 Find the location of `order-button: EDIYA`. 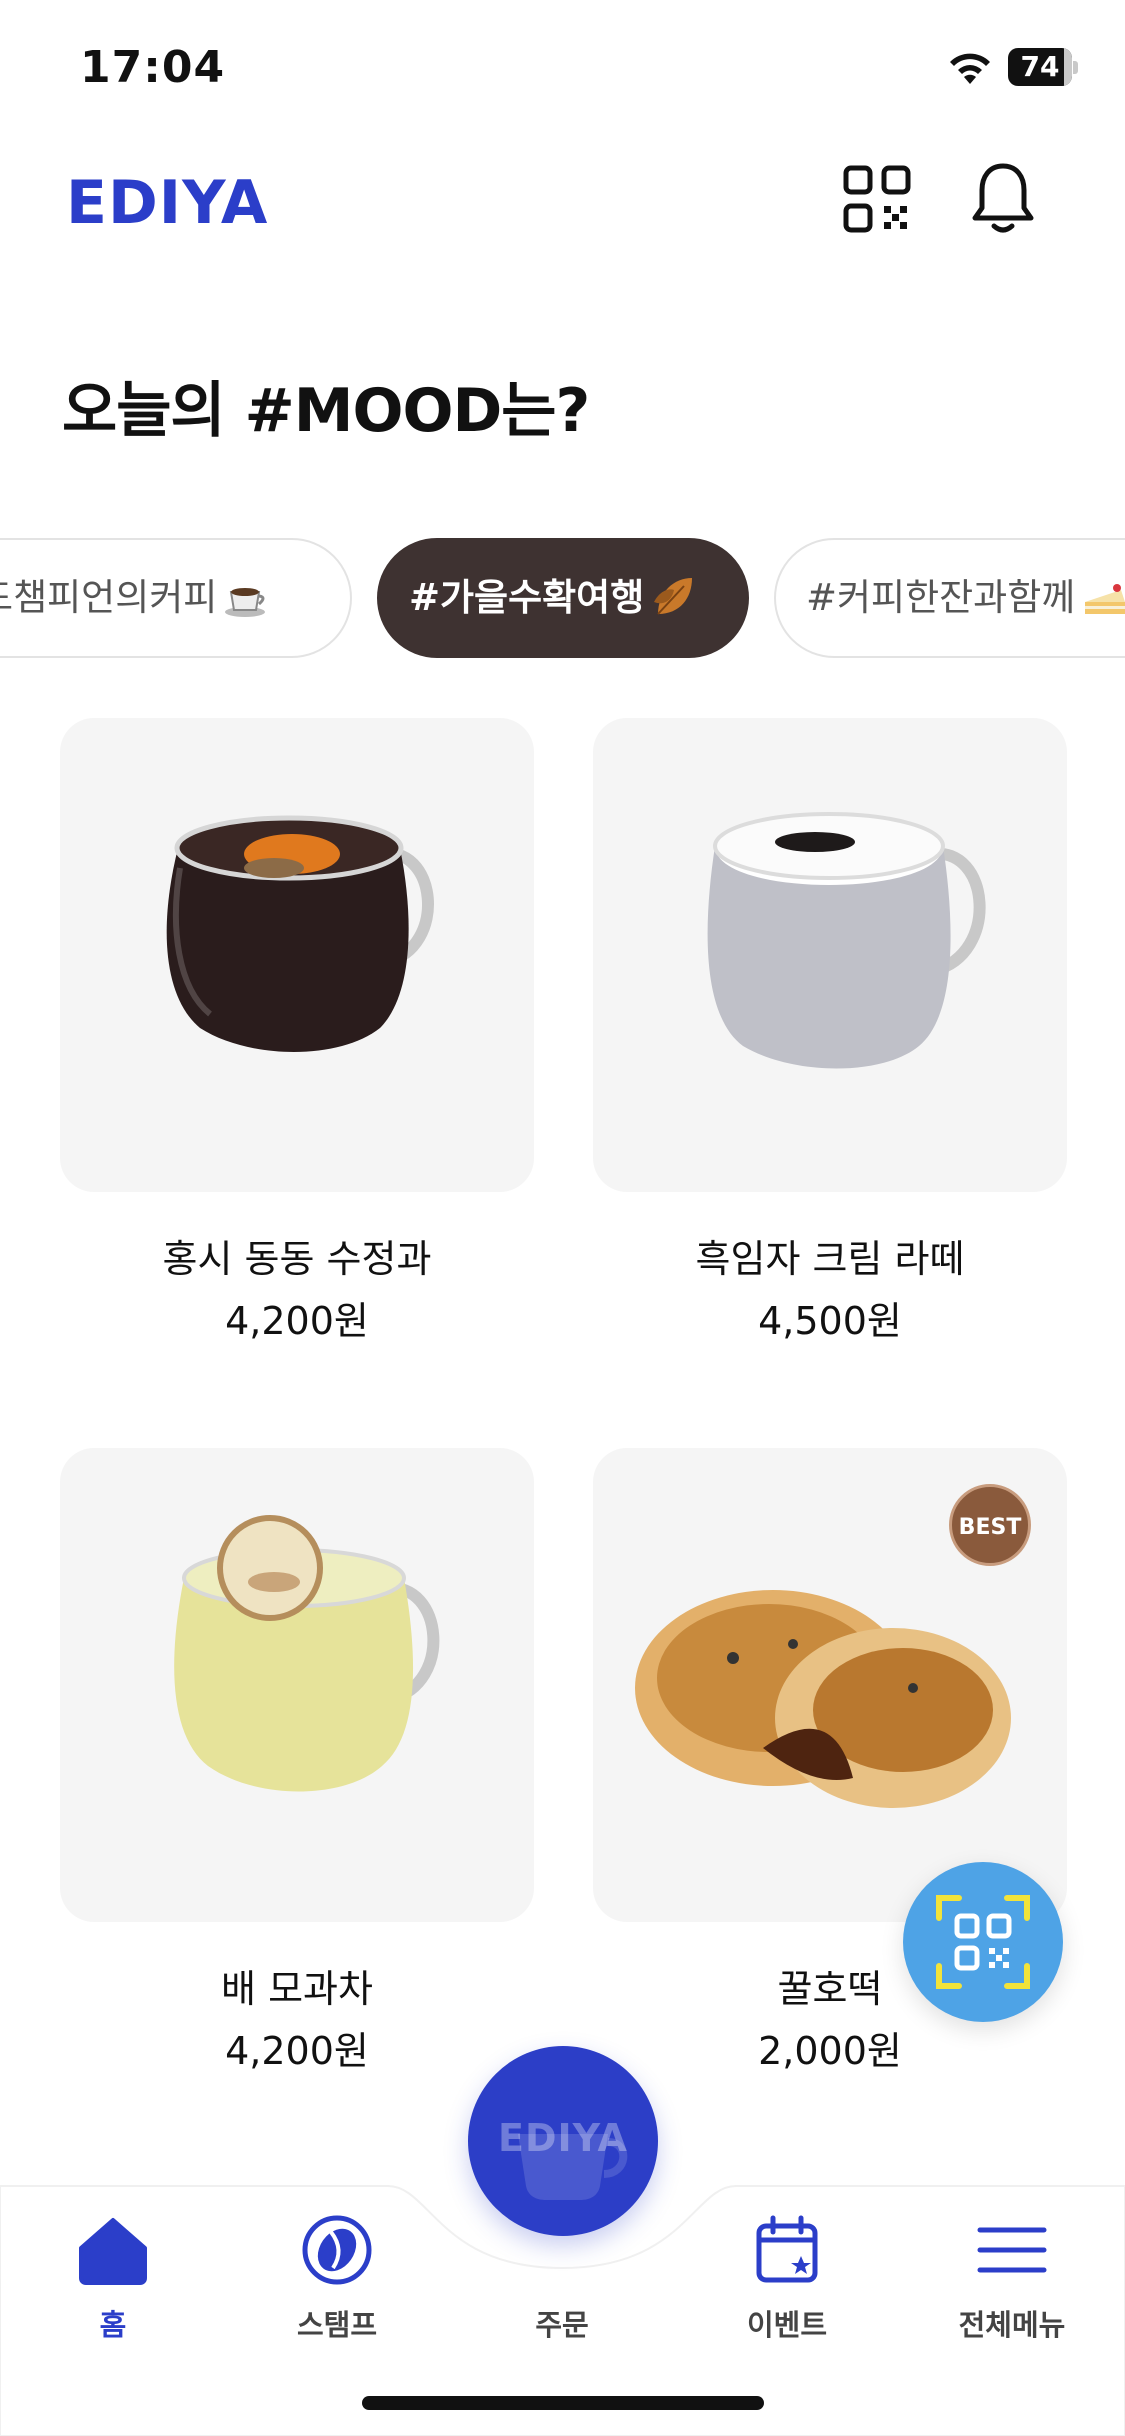

order-button: EDIYA is located at coordinates (563, 2141).